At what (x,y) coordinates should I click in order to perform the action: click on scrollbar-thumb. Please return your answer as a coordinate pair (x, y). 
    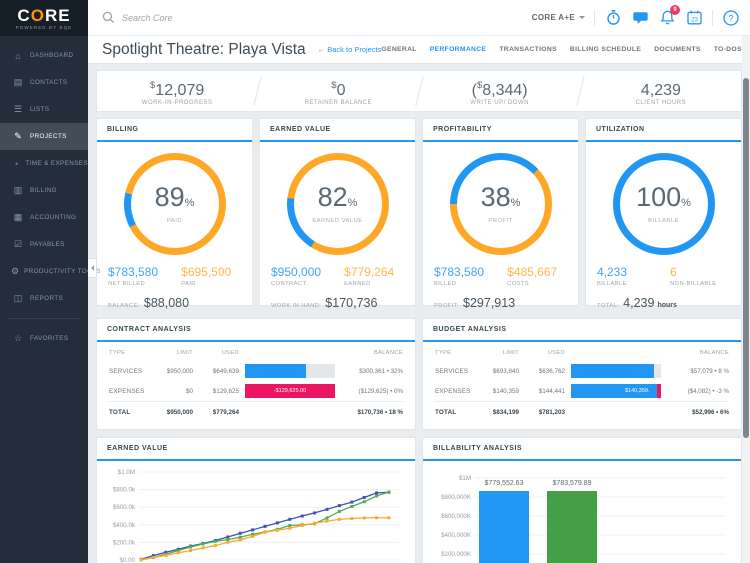
    Looking at the image, I should click on (746, 258).